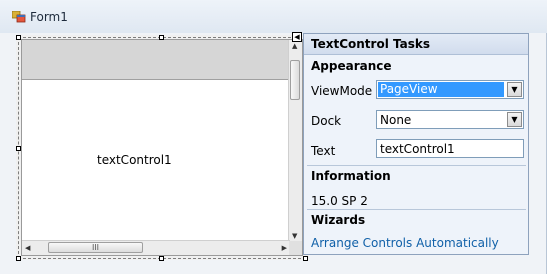  I want to click on appearance-heading: Appearance, so click(351, 66).